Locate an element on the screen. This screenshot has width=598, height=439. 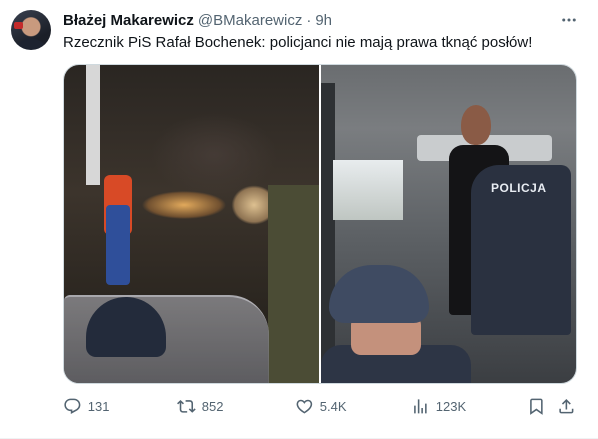
reply-button: 131 is located at coordinates (86, 406).